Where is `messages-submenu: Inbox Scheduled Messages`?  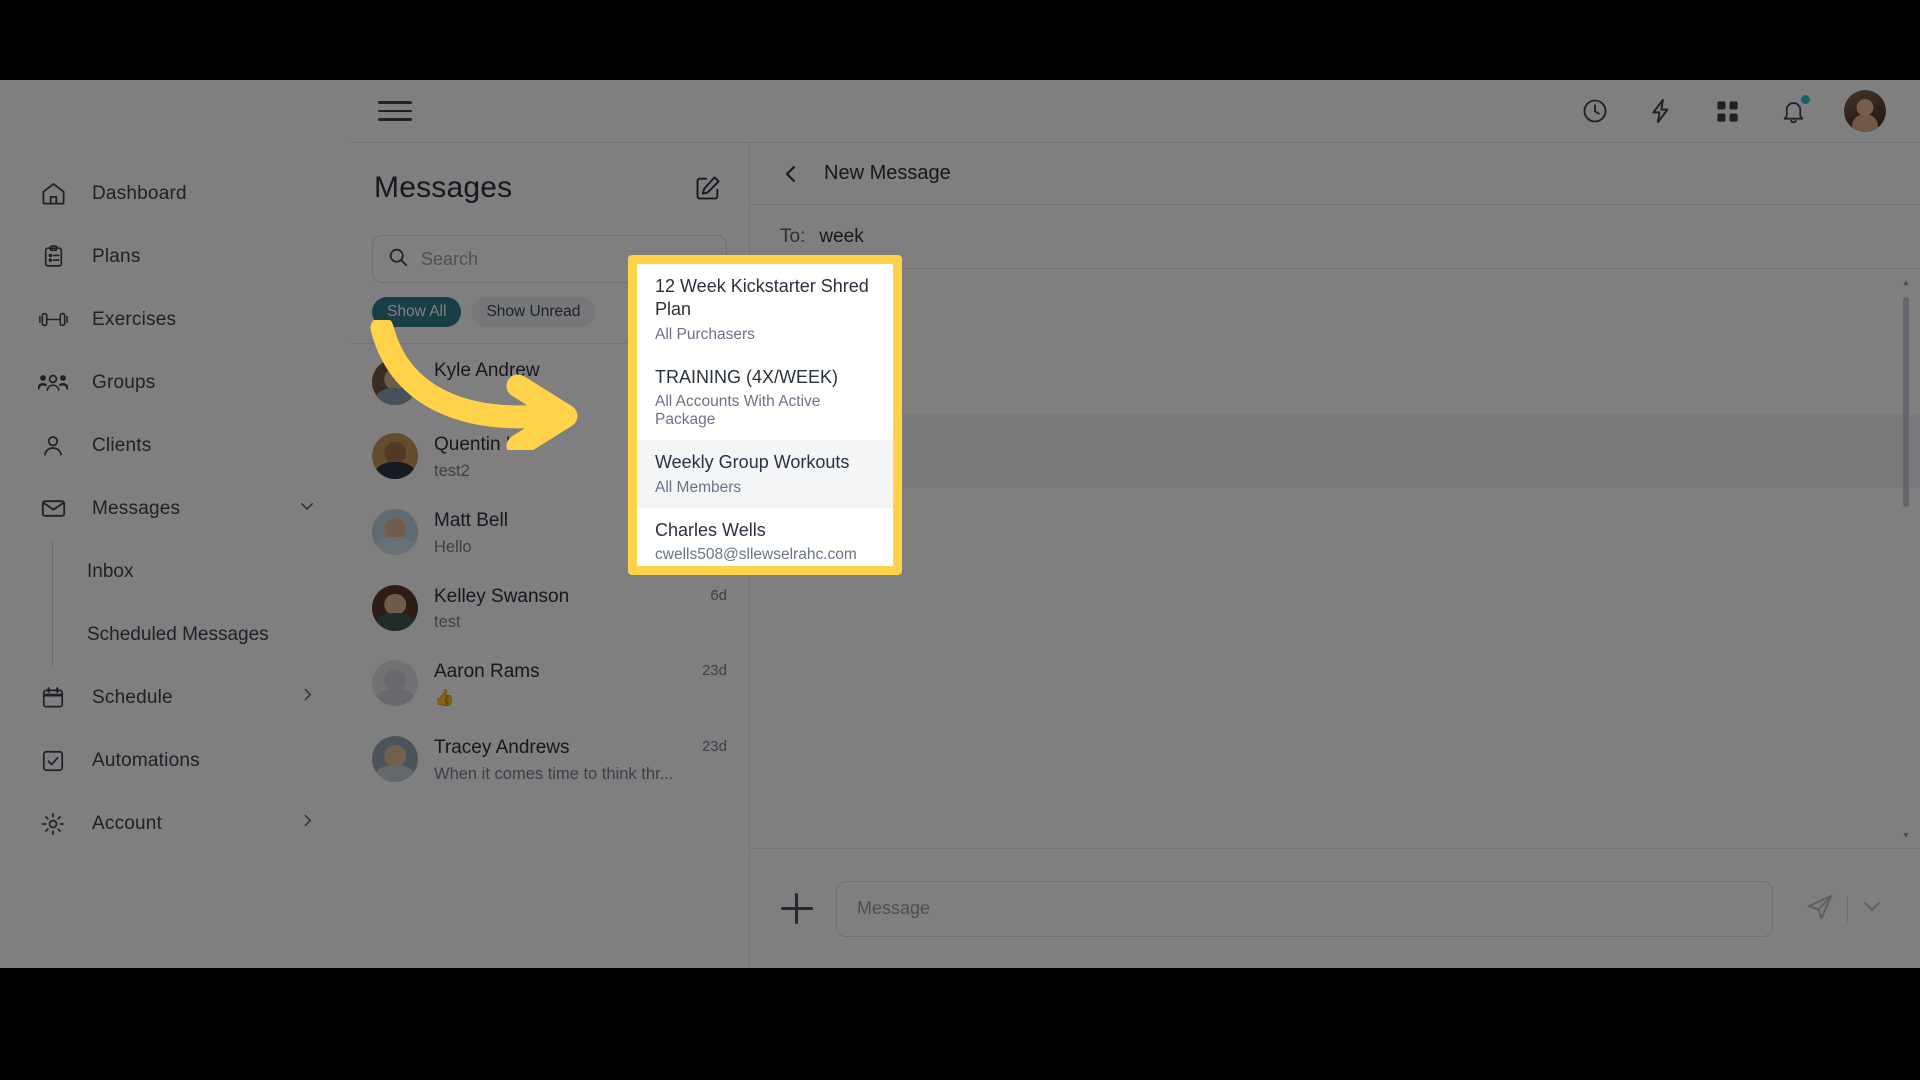 messages-submenu: Inbox Scheduled Messages is located at coordinates (201, 603).